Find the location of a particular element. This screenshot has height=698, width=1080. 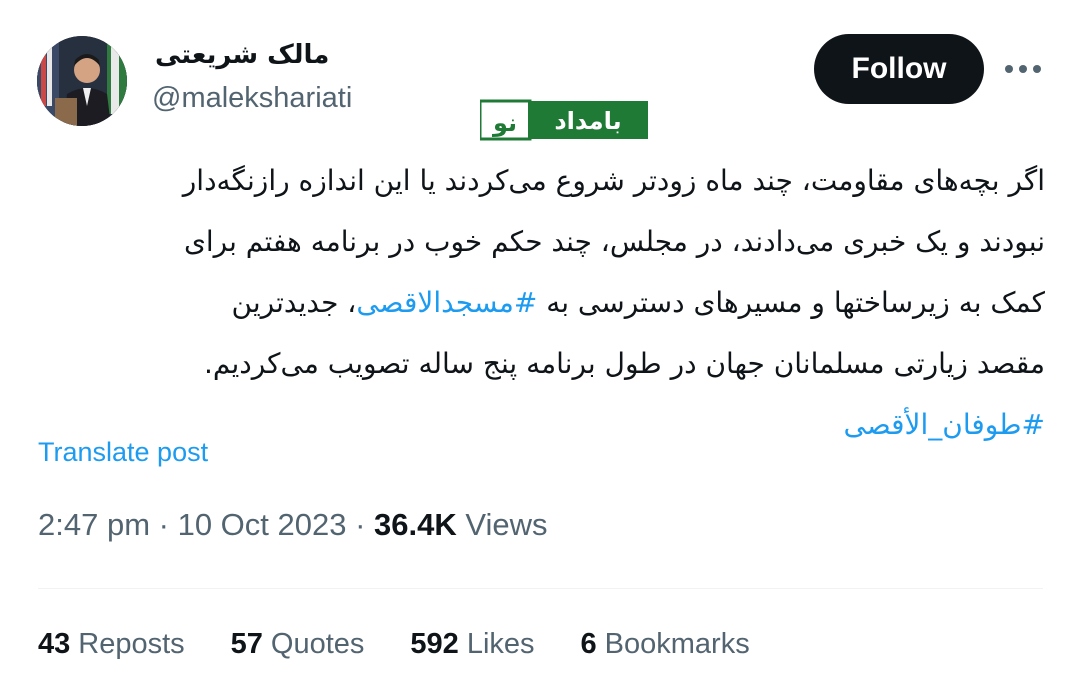

likes-count: 592 is located at coordinates (434, 644).